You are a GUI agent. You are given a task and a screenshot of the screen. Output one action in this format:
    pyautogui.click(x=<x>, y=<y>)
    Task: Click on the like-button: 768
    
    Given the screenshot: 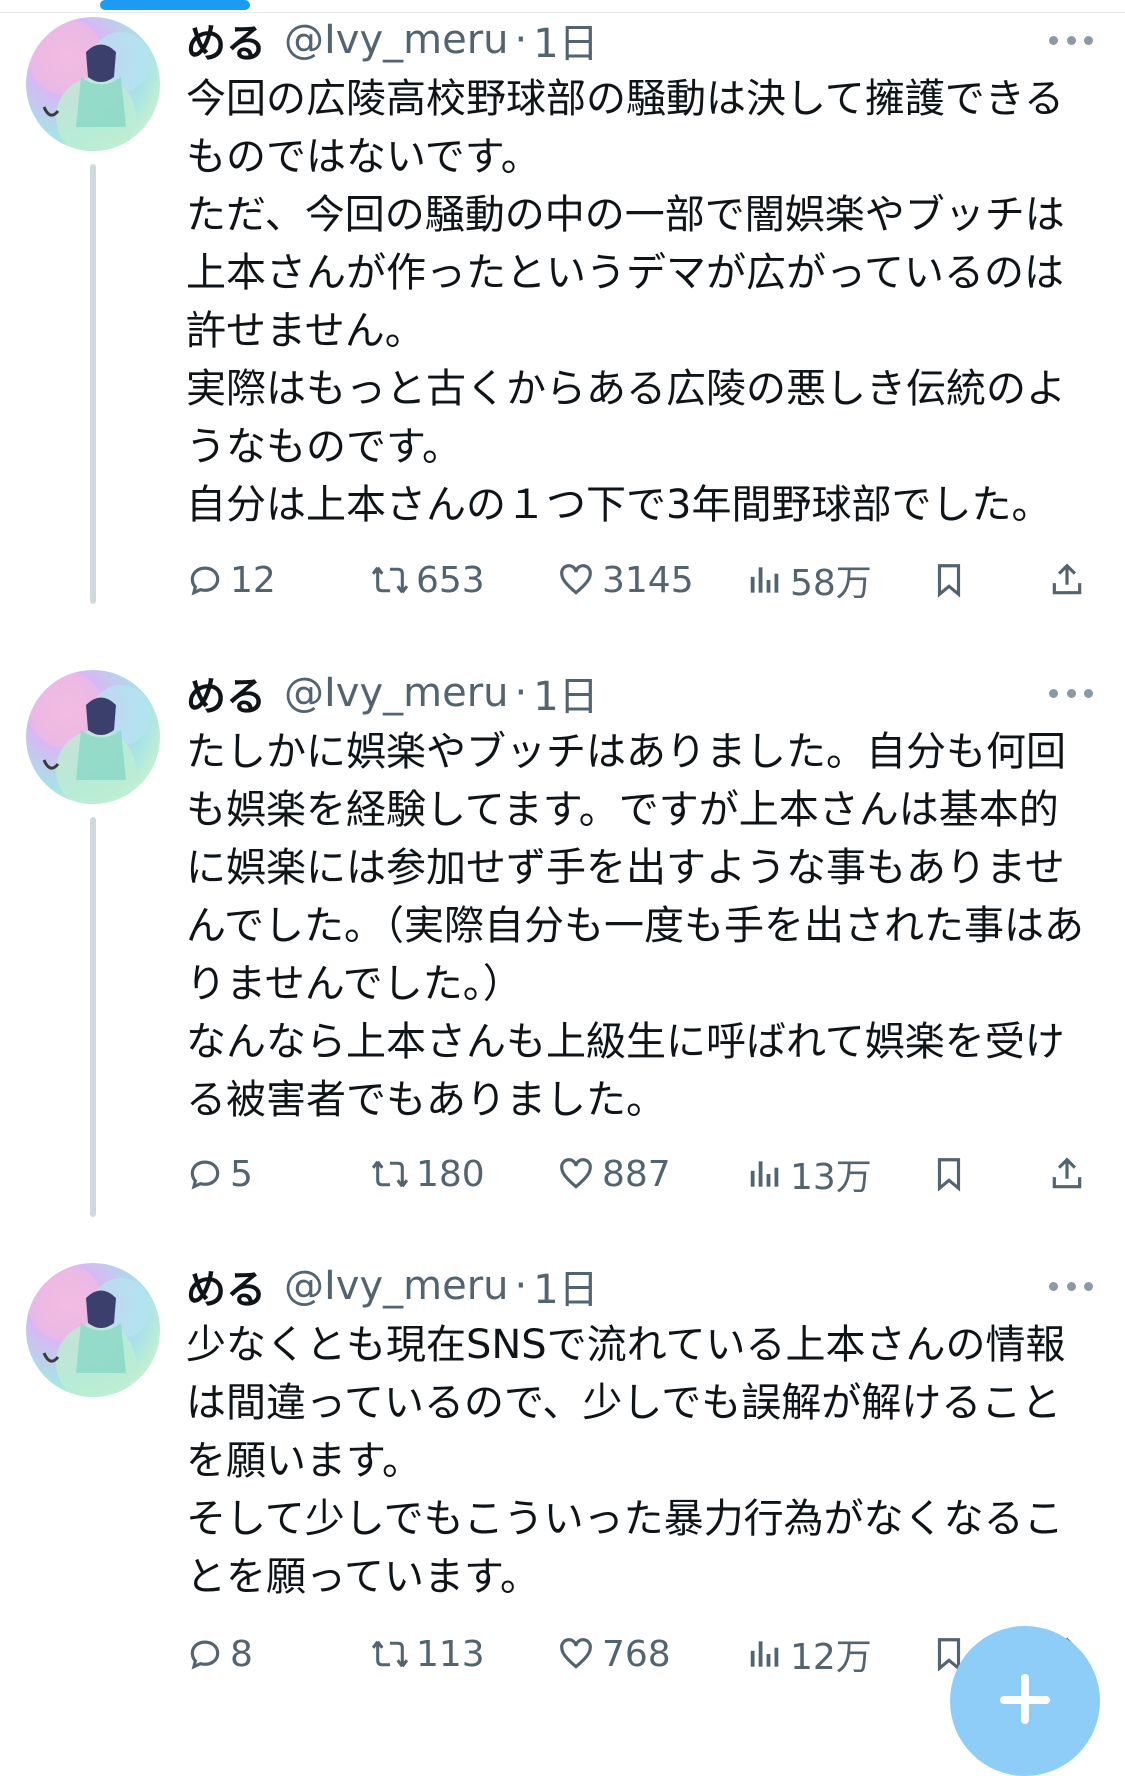 What is the action you would take?
    pyautogui.click(x=613, y=1654)
    